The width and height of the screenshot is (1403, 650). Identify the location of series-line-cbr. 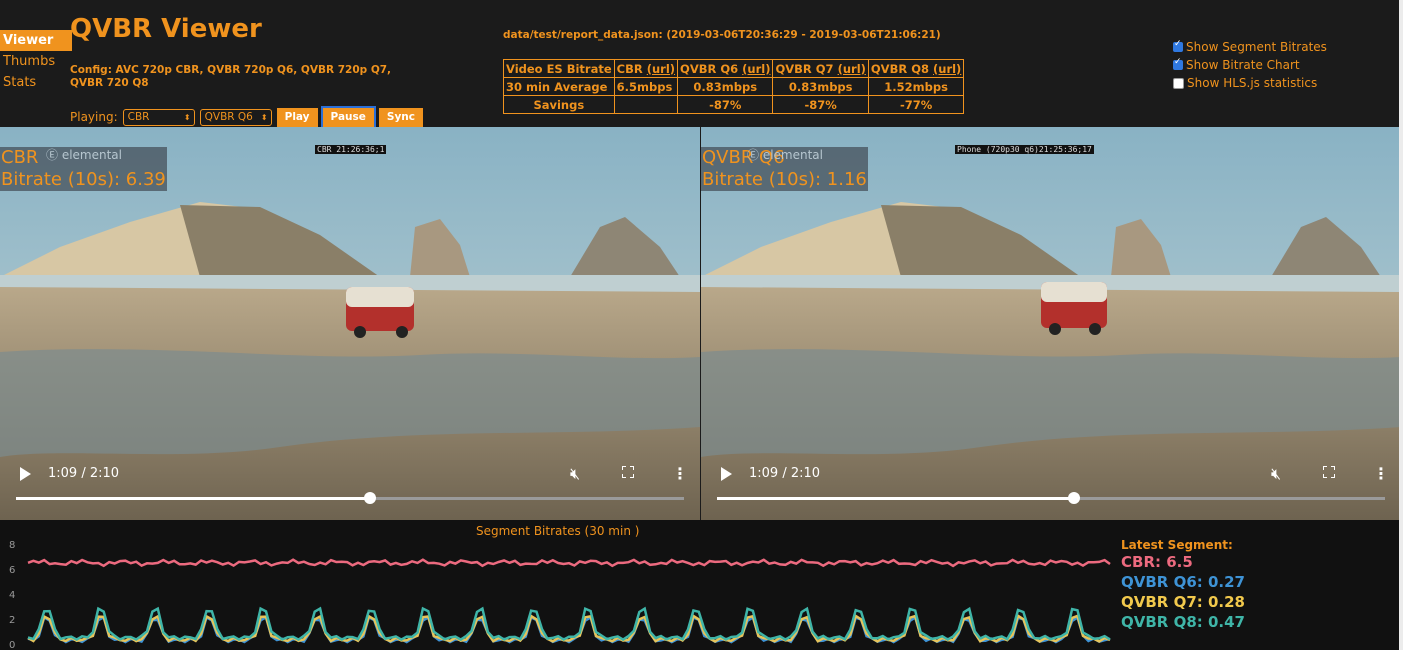
(569, 563).